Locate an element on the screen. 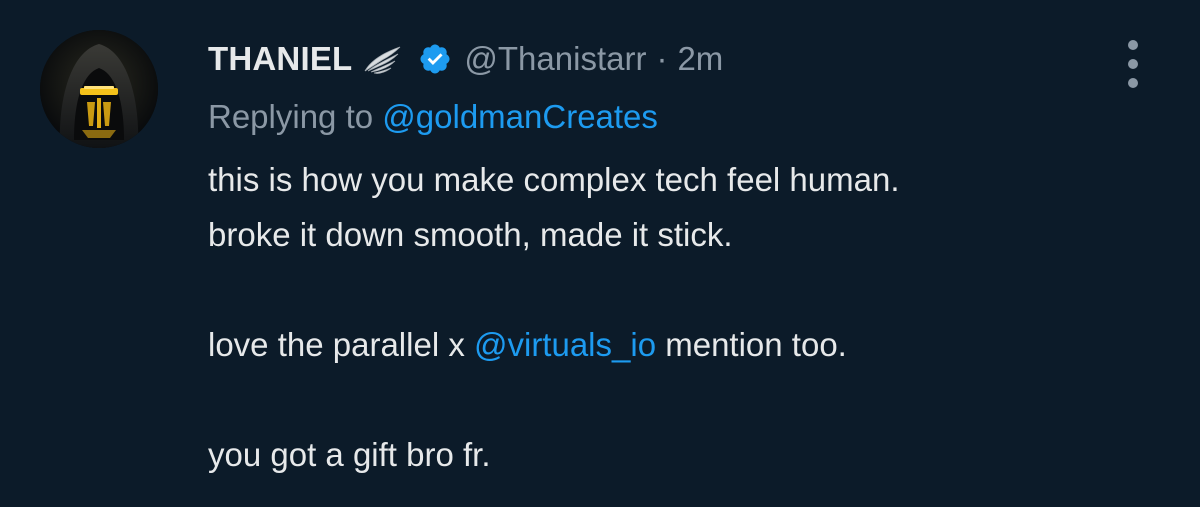 This screenshot has width=1200, height=507. tweet-timestamp: 2m is located at coordinates (700, 59).